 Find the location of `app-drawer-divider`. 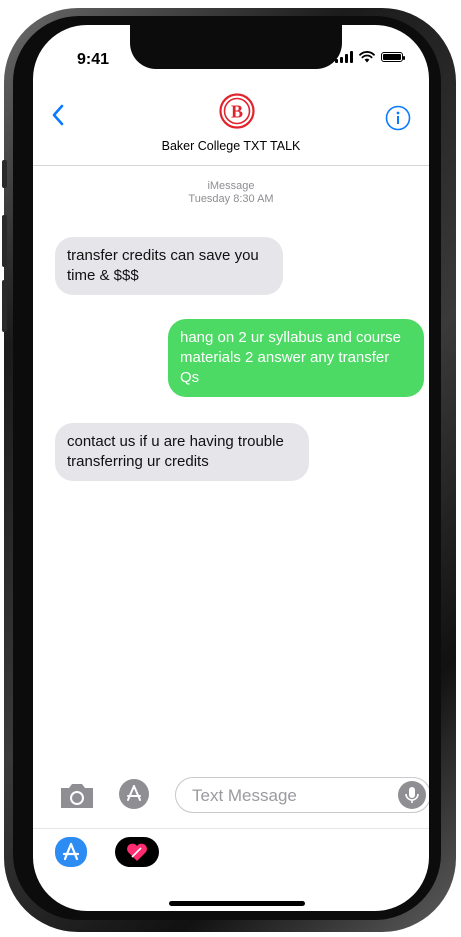

app-drawer-divider is located at coordinates (231, 828).